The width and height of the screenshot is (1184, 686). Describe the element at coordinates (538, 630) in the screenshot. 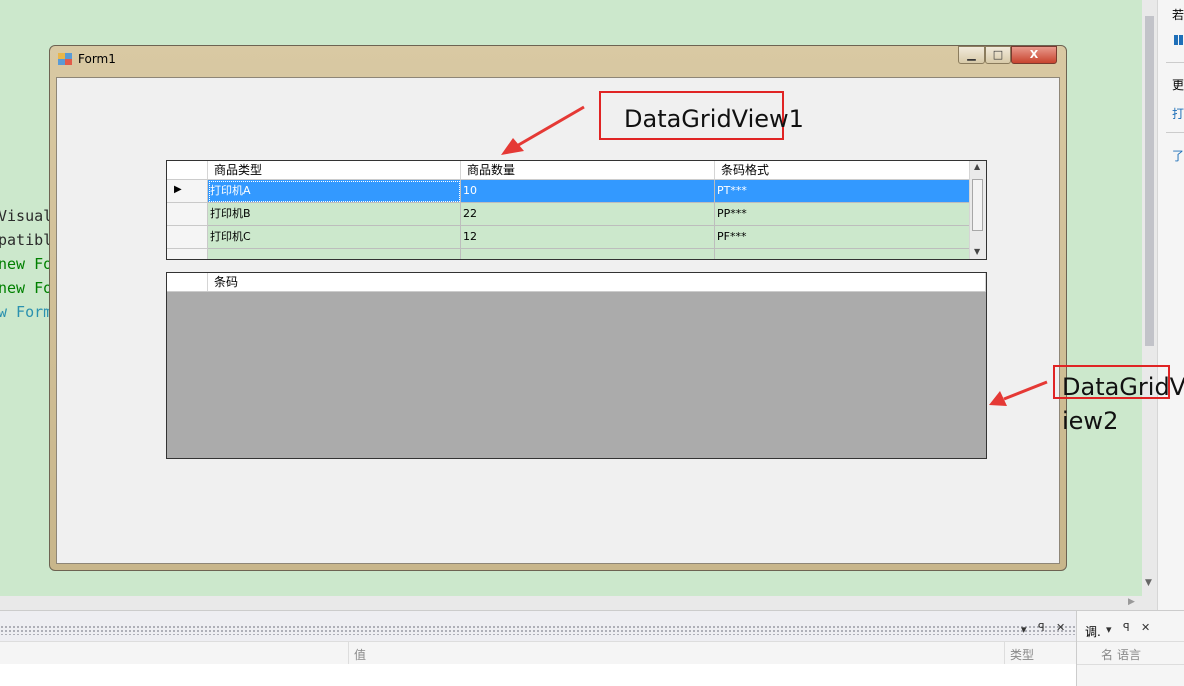

I see `panel-grip-strip` at that location.